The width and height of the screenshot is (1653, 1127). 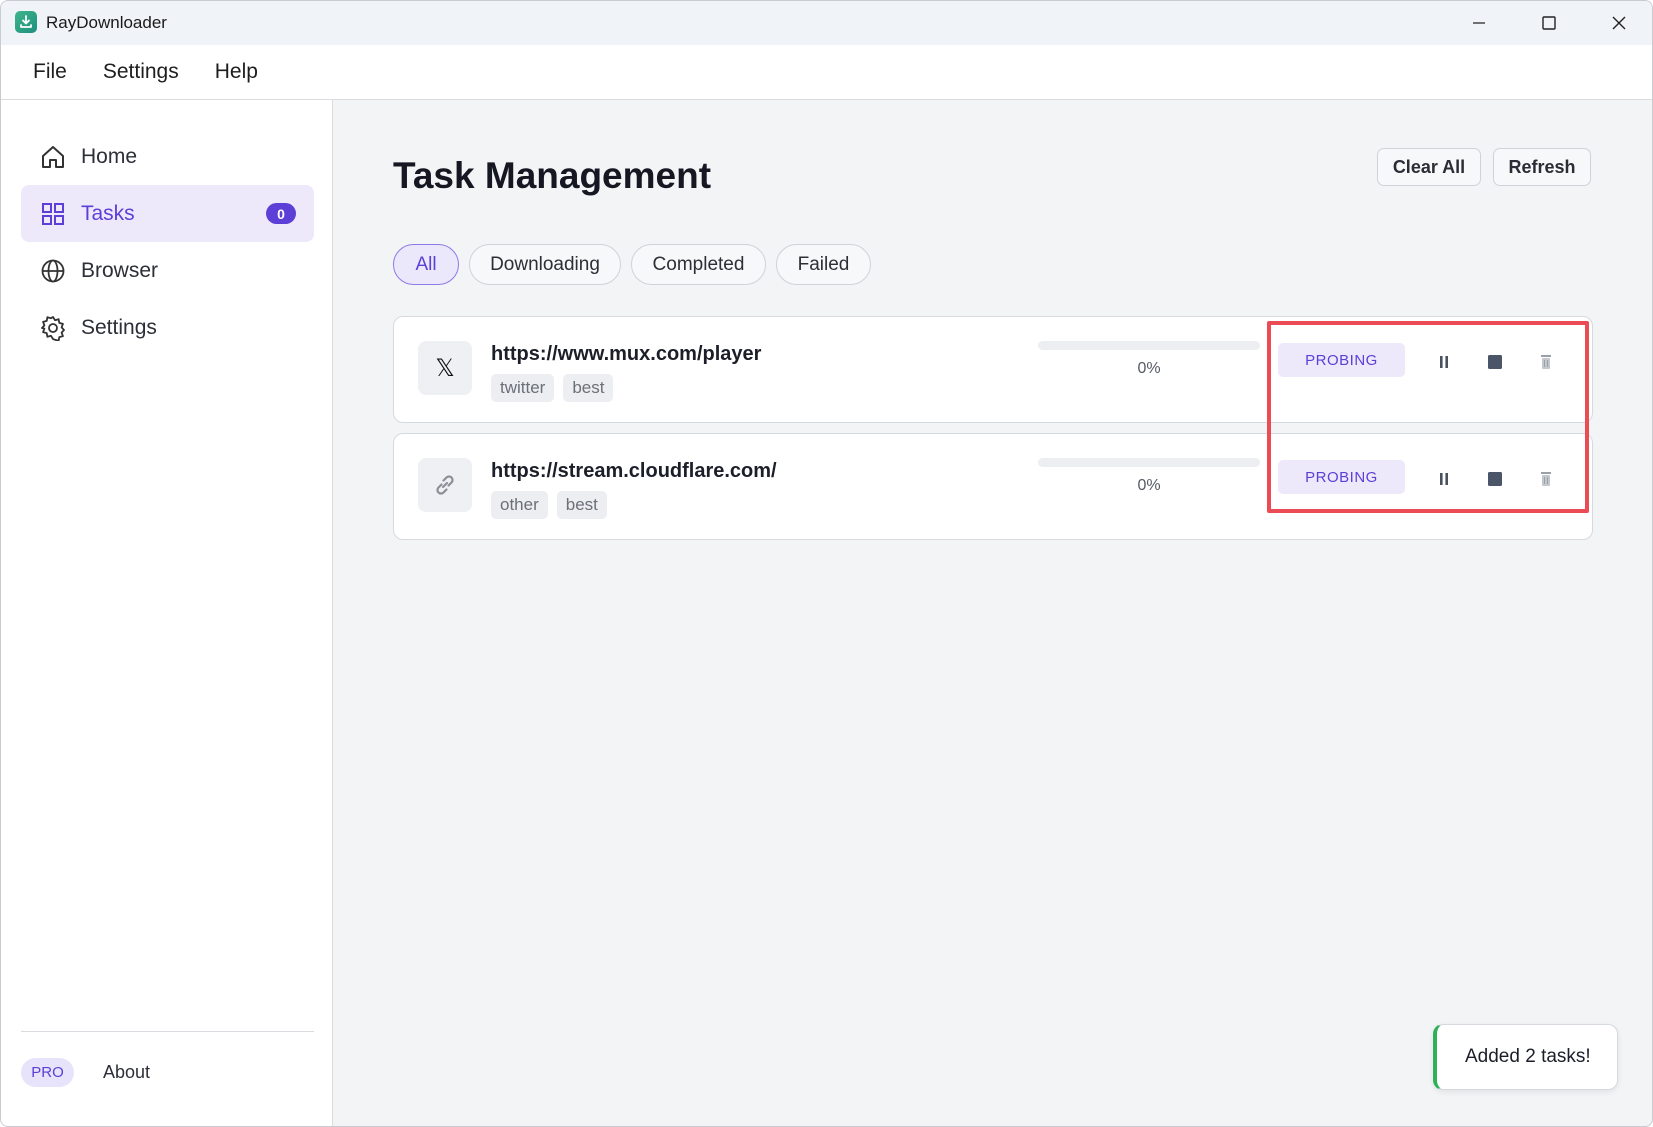 I want to click on sidebar-divider, so click(x=167, y=1031).